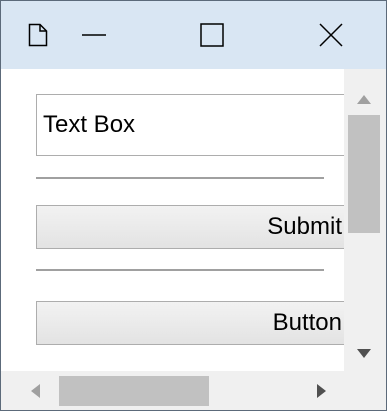 This screenshot has height=411, width=387. Describe the element at coordinates (364, 354) in the screenshot. I see `scroll-down-arrow-icon` at that location.